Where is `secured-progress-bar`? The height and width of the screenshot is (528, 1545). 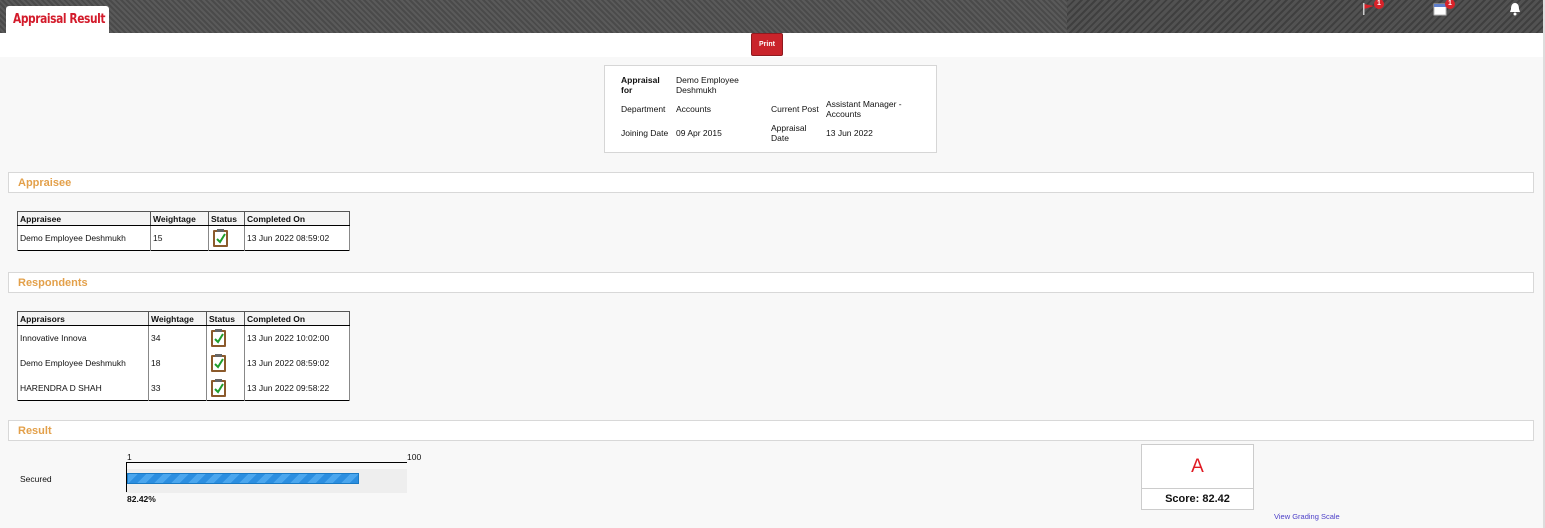 secured-progress-bar is located at coordinates (243, 478).